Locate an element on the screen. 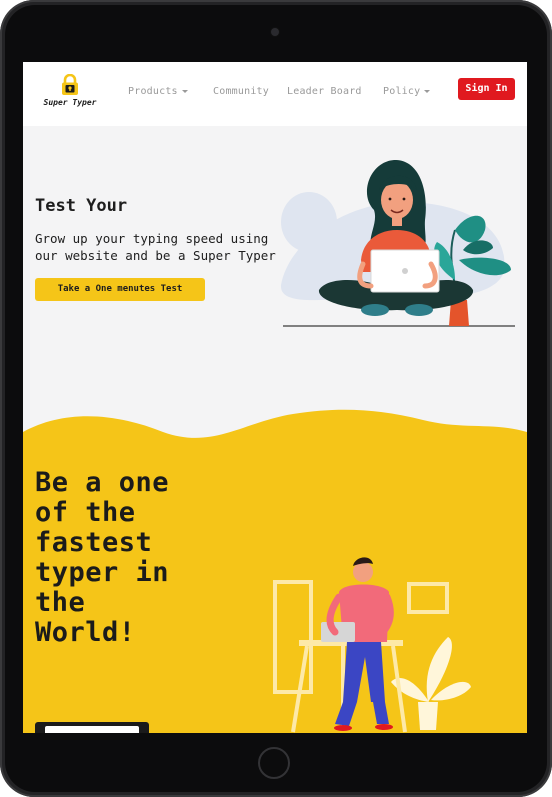 The height and width of the screenshot is (797, 552). promo-action-button-inner is located at coordinates (92, 729).